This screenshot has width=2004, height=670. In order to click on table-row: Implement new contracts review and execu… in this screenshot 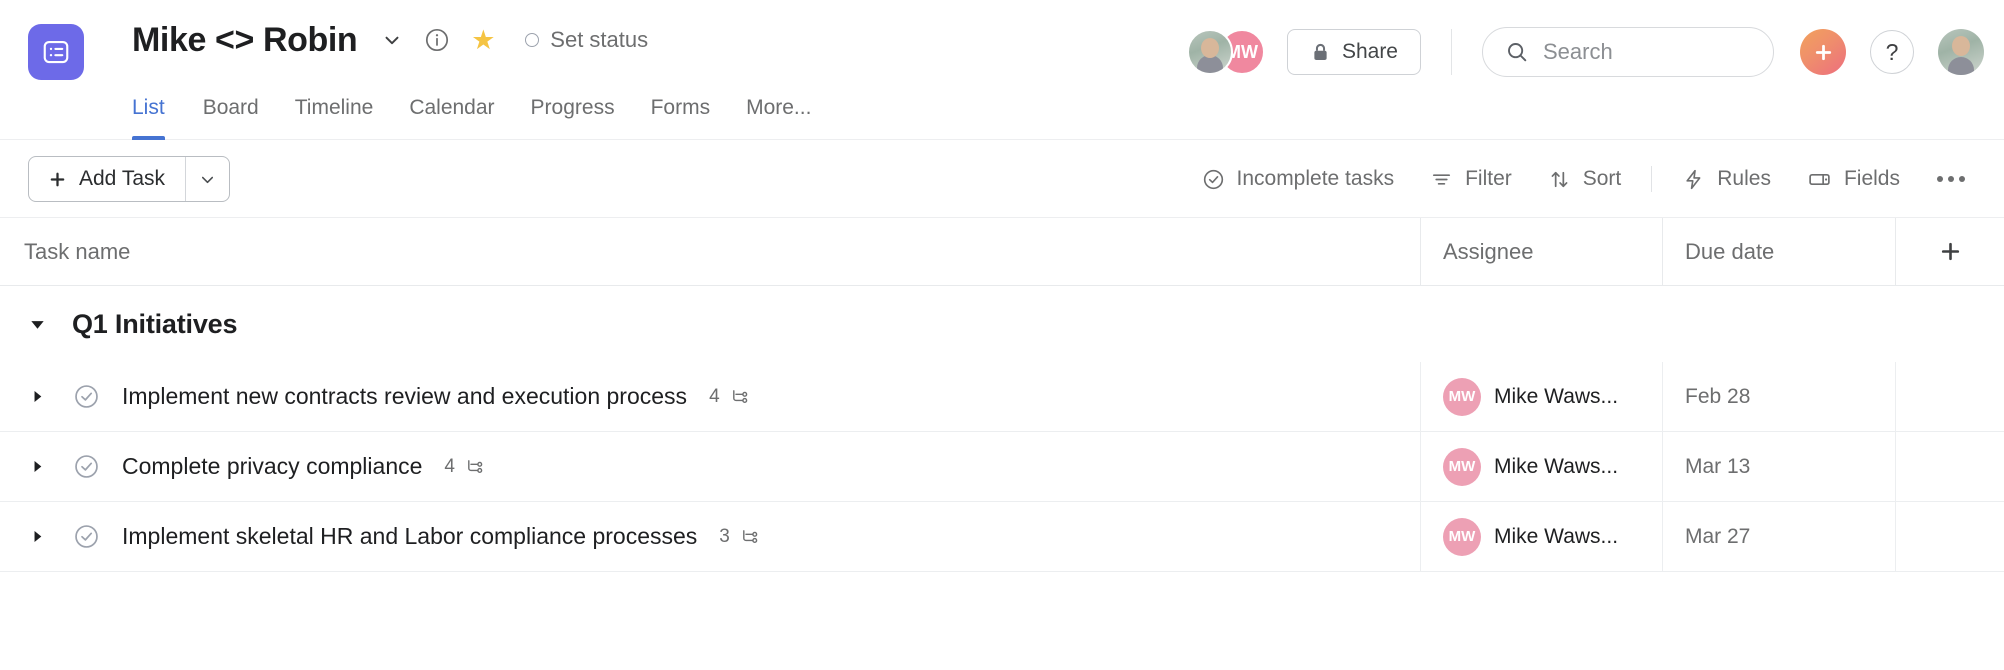, I will do `click(1002, 397)`.